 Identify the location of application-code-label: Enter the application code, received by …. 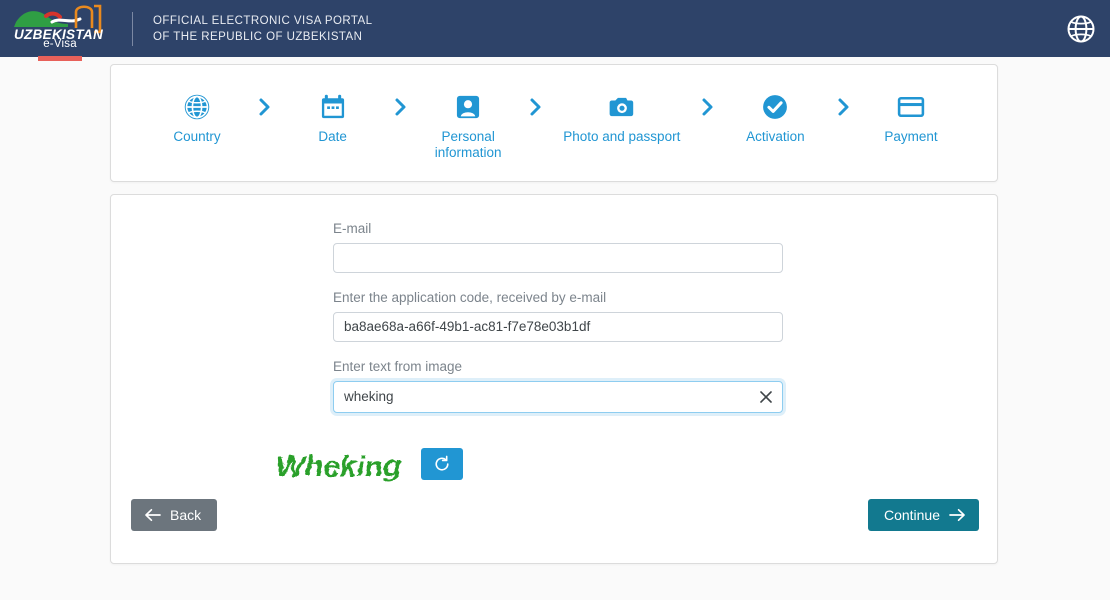
(470, 297).